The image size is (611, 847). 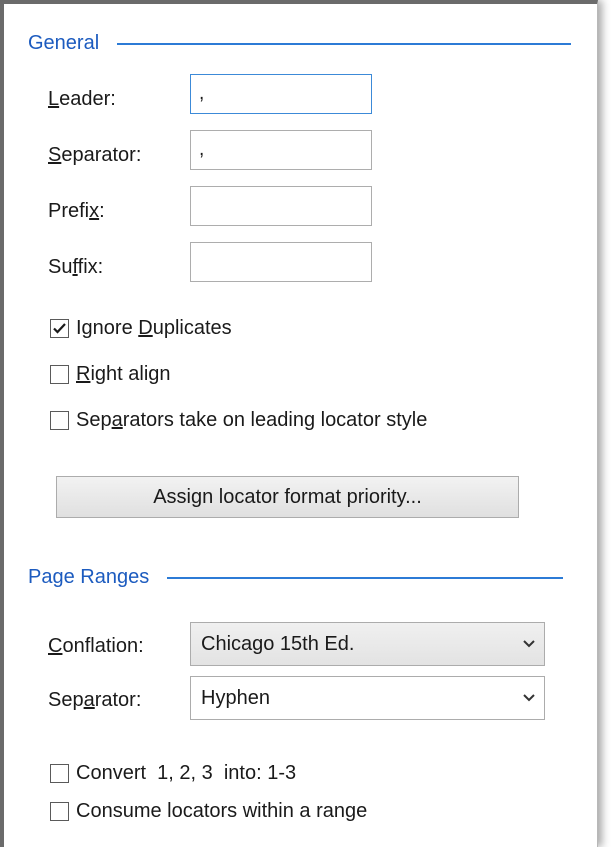 I want to click on leader-input: ,, so click(x=281, y=94).